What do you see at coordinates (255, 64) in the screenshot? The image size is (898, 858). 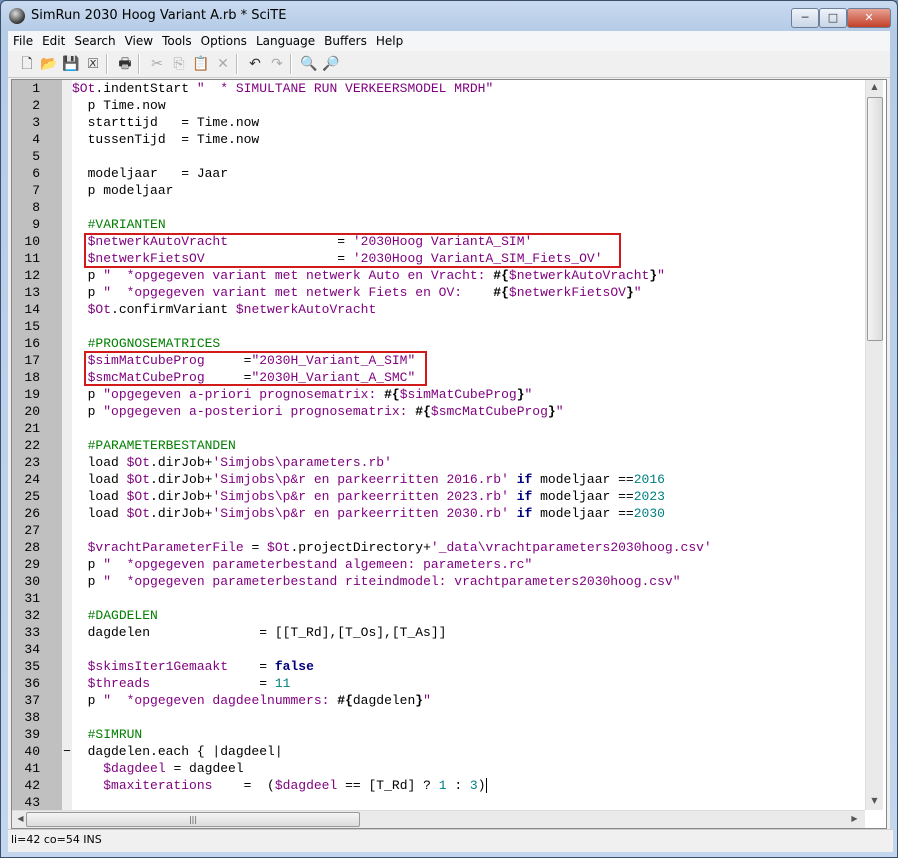 I see `undo-icon: ↶` at bounding box center [255, 64].